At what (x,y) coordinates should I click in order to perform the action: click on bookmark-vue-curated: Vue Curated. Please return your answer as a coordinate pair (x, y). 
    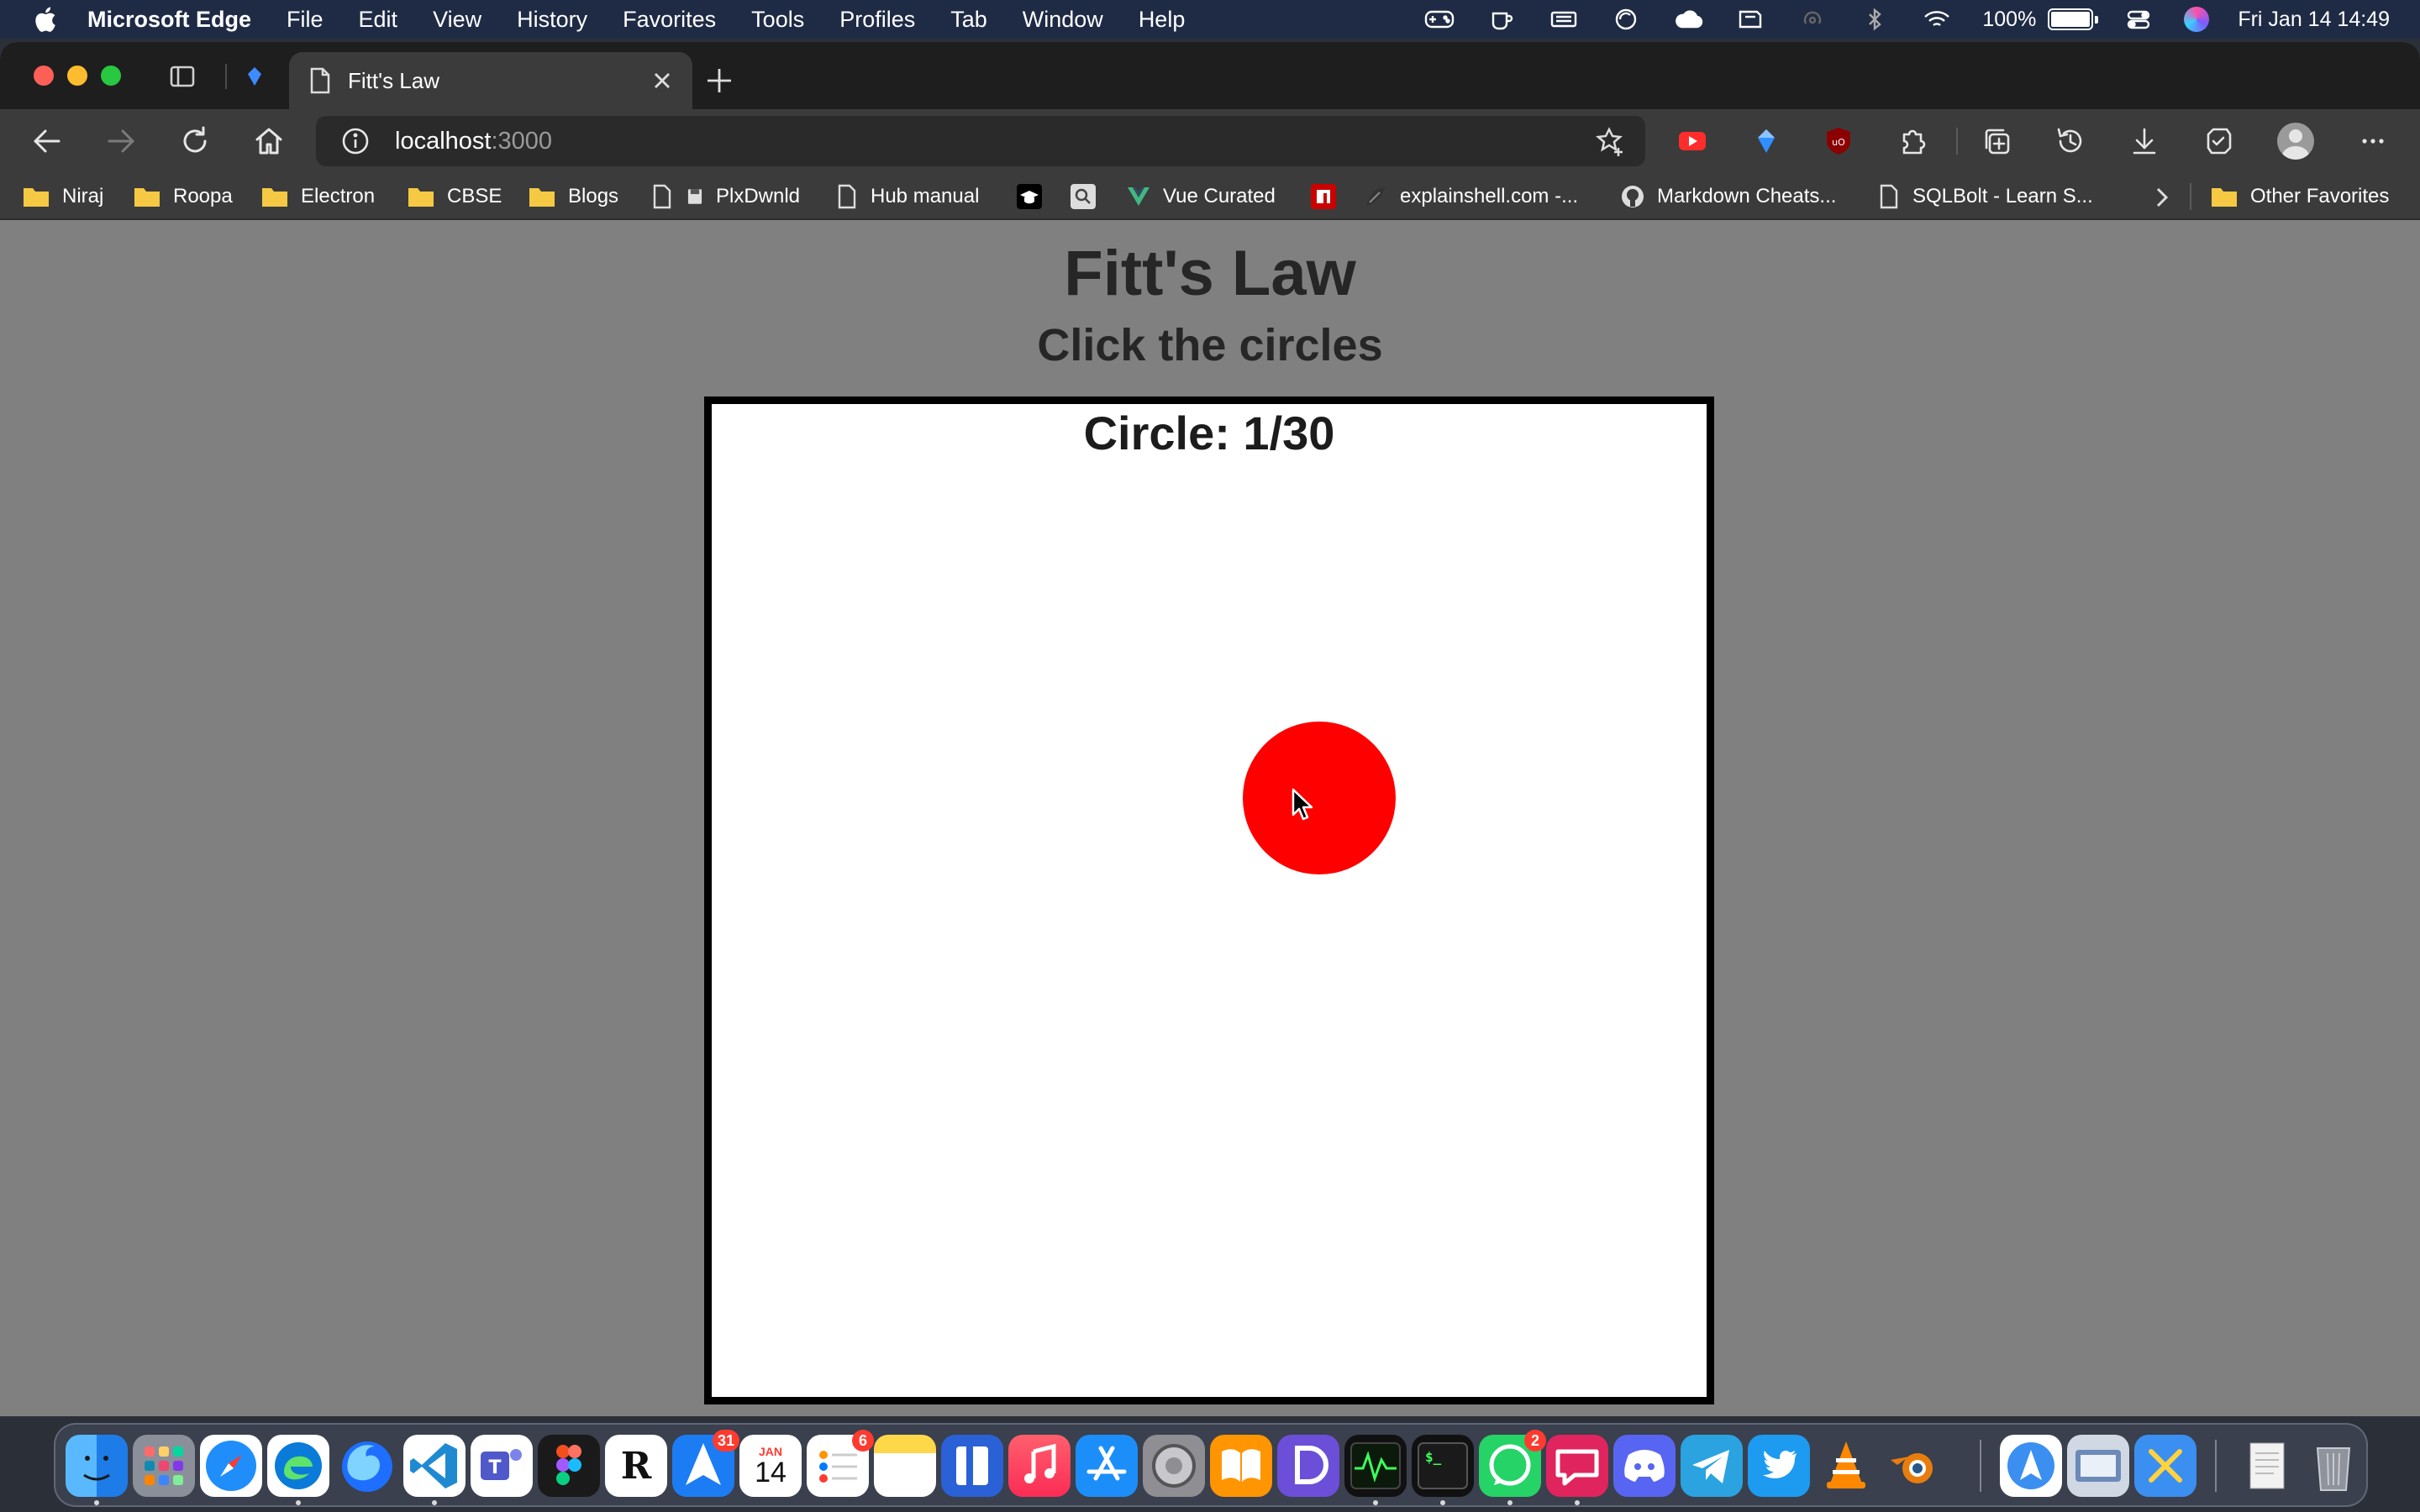
    Looking at the image, I should click on (1201, 196).